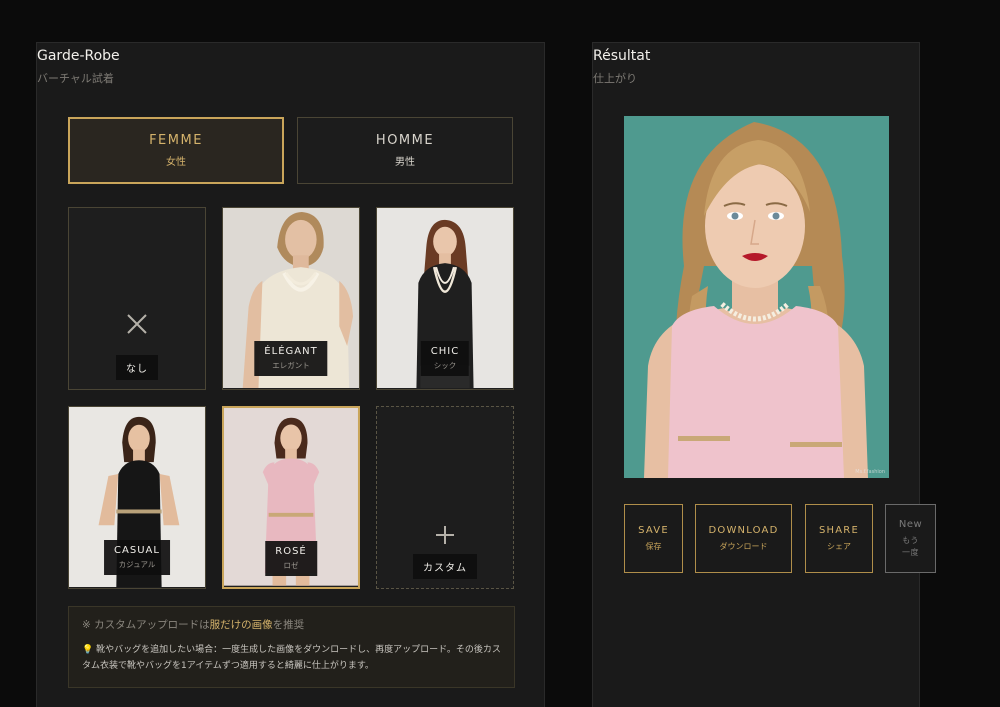 The image size is (1000, 707). Describe the element at coordinates (653, 546) in the screenshot. I see `save-sublabel: 保存` at that location.